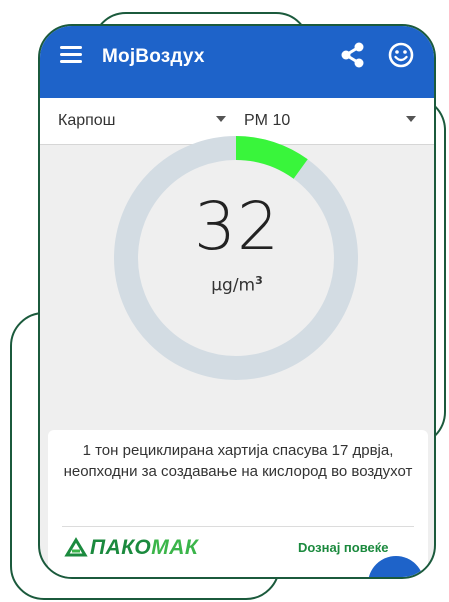 The width and height of the screenshot is (449, 602). Describe the element at coordinates (237, 226) in the screenshot. I see `reading-value: 32` at that location.